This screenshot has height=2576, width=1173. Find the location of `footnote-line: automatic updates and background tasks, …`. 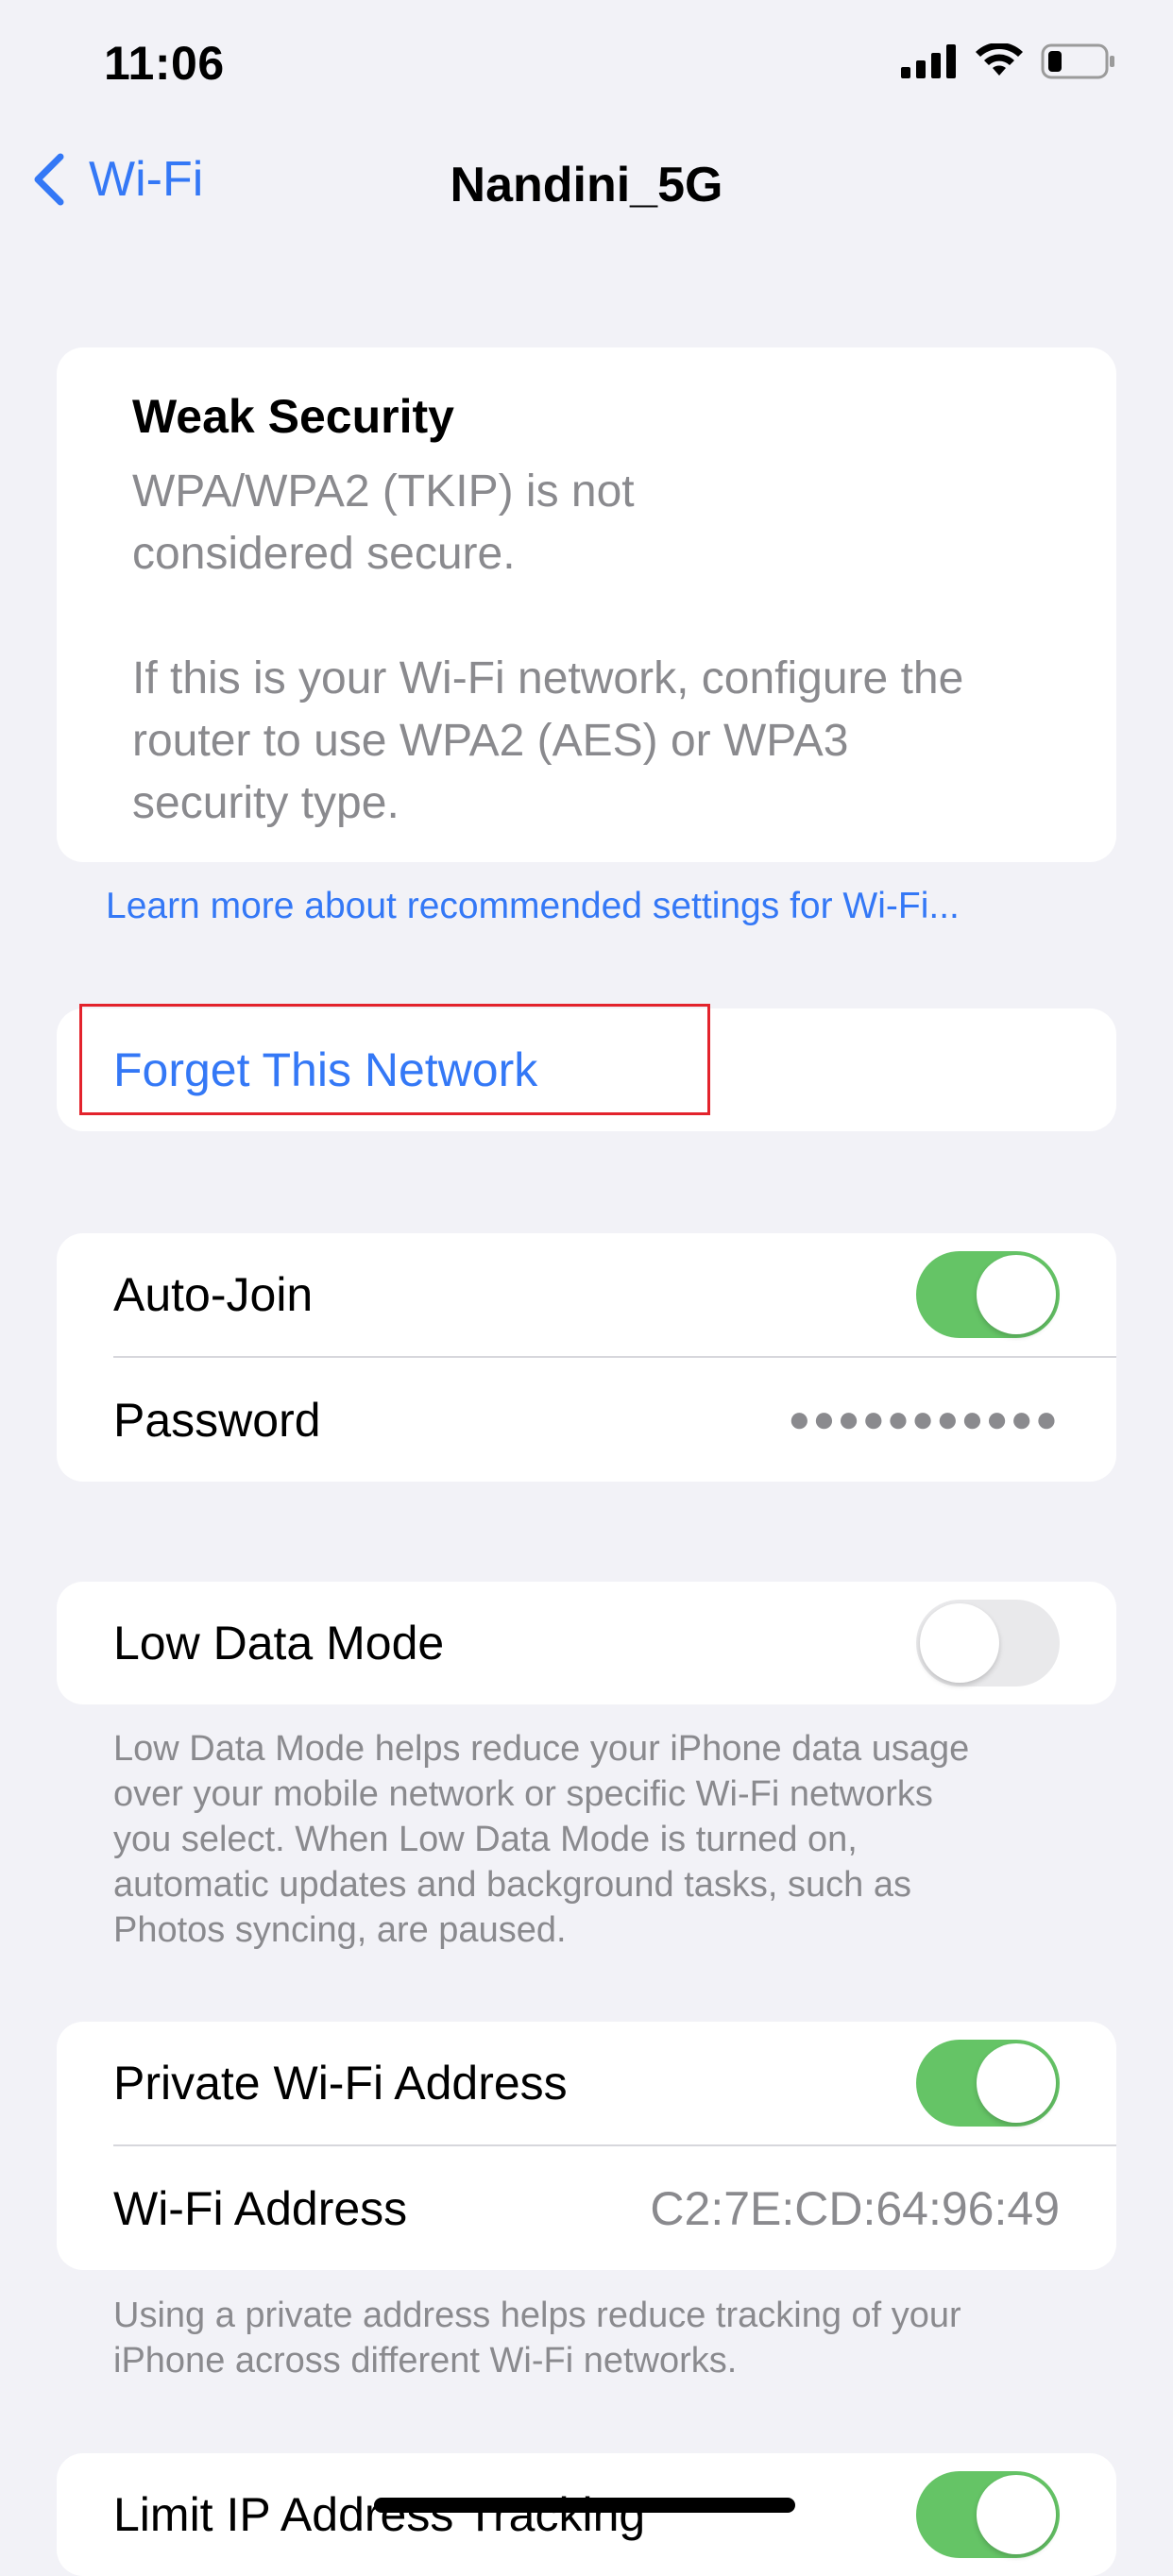

footnote-line: automatic updates and background tasks, … is located at coordinates (512, 1885).